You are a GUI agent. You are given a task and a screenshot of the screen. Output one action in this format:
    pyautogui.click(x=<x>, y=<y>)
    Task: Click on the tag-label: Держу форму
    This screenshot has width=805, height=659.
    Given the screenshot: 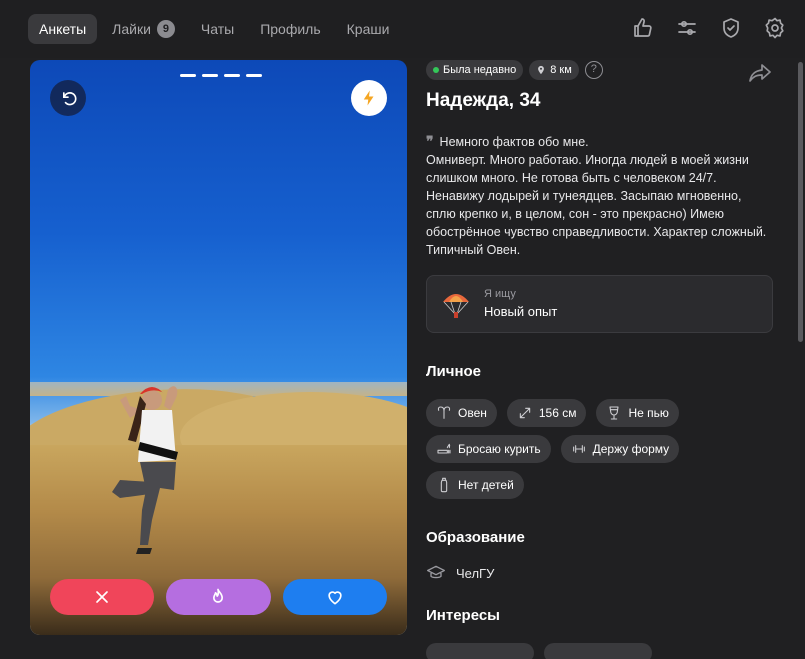 What is the action you would take?
    pyautogui.click(x=631, y=449)
    